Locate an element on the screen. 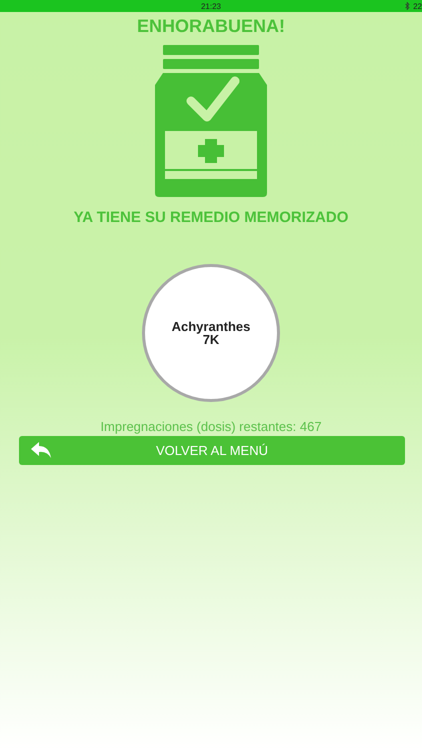 The width and height of the screenshot is (422, 750). subtitle: YA TIENE SU REMEDIO MEMORIZADO is located at coordinates (211, 217).